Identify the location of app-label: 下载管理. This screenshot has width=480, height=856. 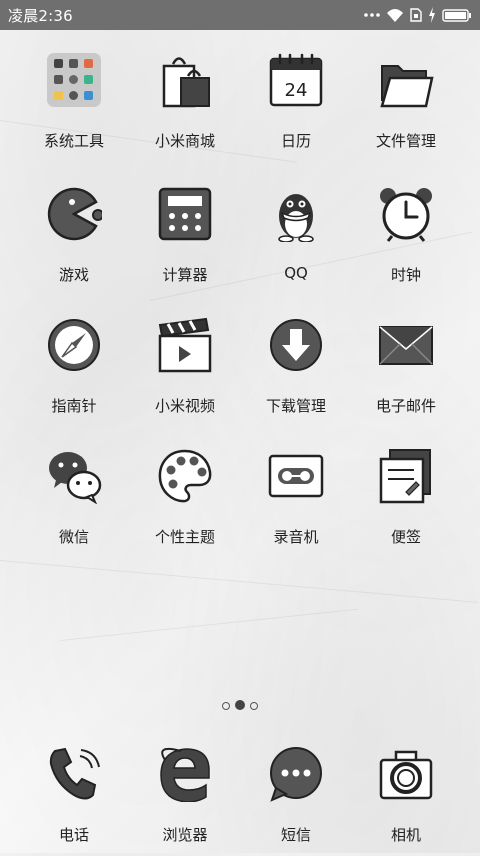
(295, 406).